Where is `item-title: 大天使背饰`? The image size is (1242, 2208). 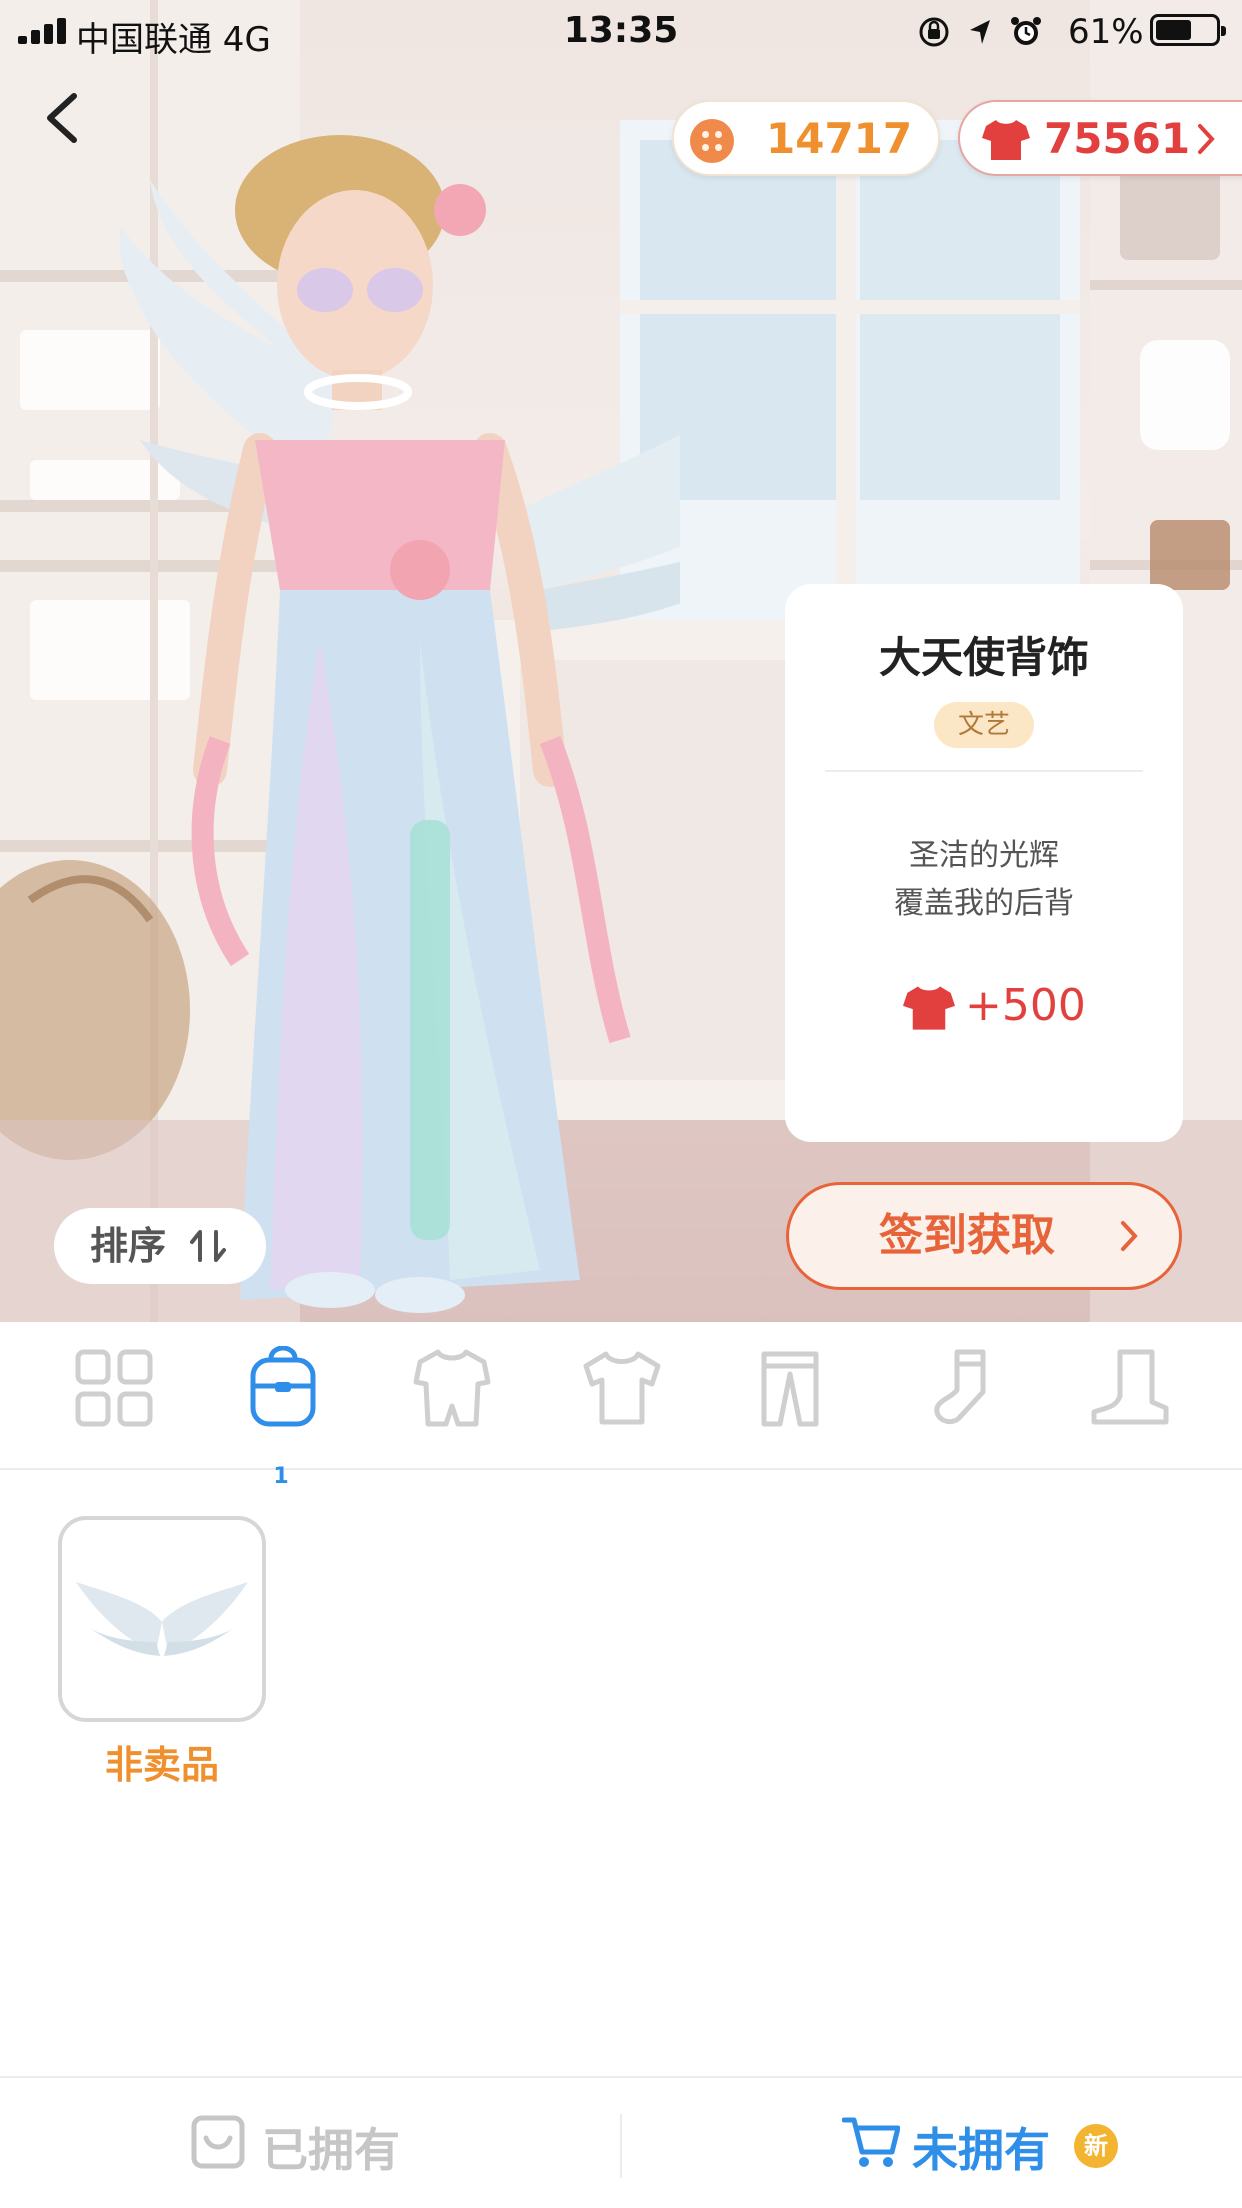 item-title: 大天使背饰 is located at coordinates (983, 657).